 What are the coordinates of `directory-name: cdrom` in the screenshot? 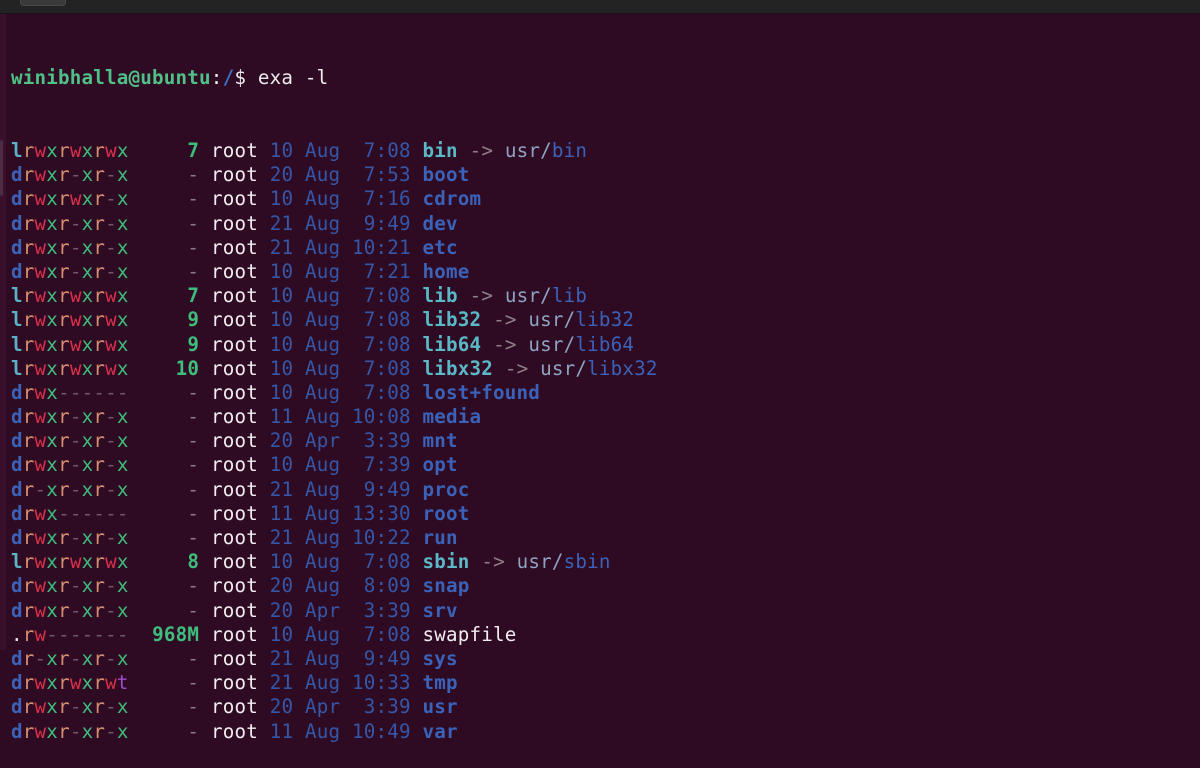 It's located at (452, 199).